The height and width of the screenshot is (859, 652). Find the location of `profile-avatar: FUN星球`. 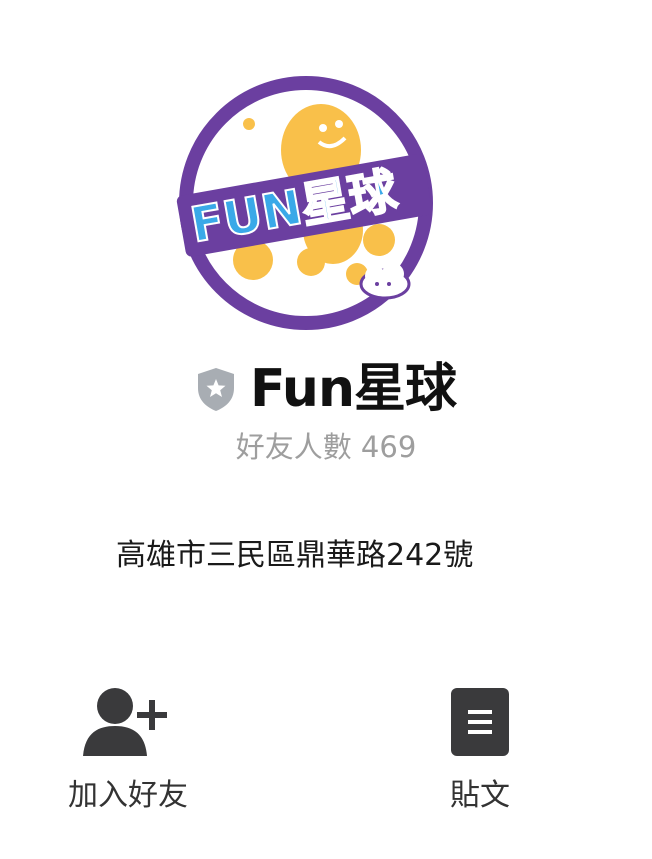

profile-avatar: FUN星球 is located at coordinates (306, 203).